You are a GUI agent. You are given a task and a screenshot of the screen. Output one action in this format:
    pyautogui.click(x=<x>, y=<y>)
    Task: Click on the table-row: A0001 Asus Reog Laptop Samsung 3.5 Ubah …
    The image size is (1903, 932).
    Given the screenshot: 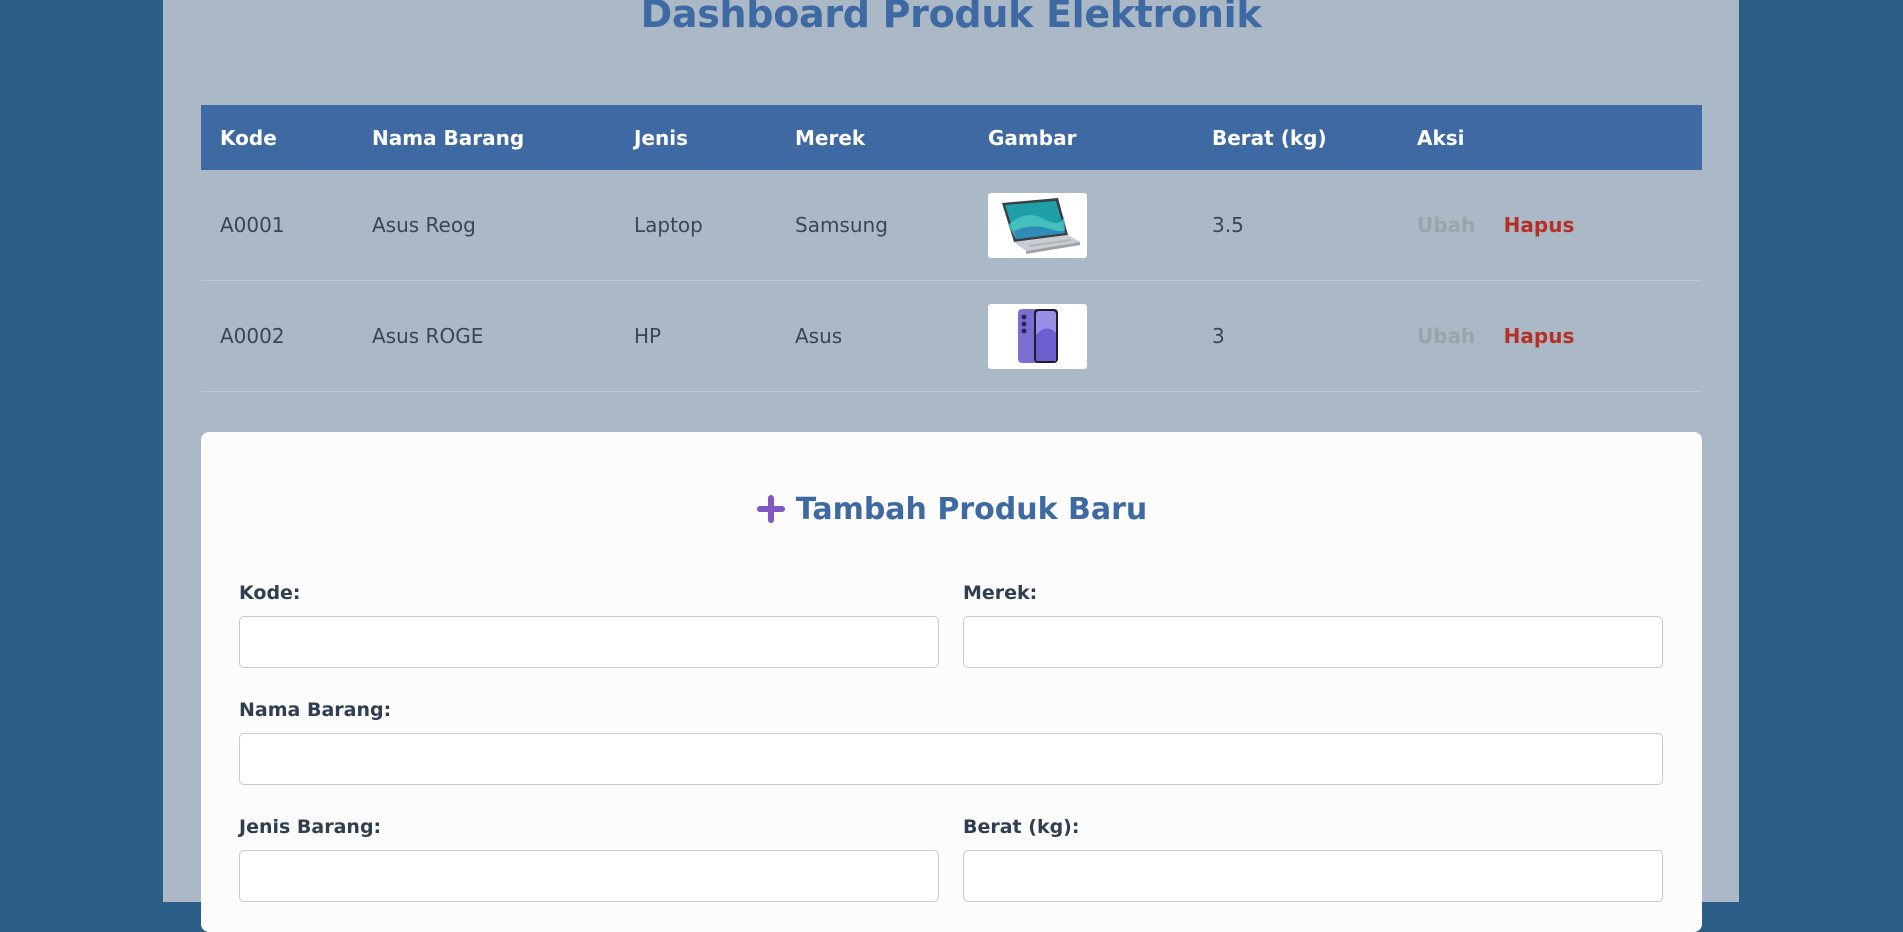 What is the action you would take?
    pyautogui.click(x=951, y=225)
    